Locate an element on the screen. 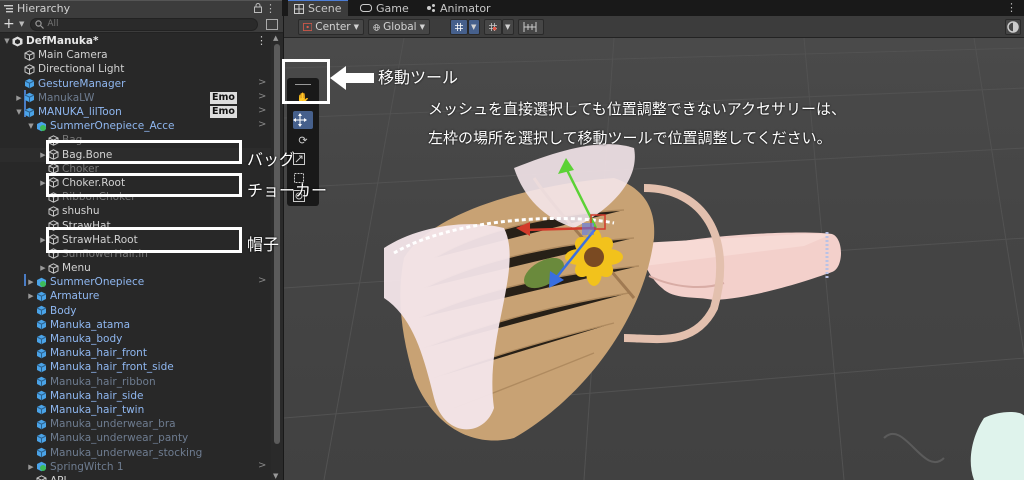 The width and height of the screenshot is (1024, 480). hierarchy-toolbar: + ▼ is located at coordinates (141, 24).